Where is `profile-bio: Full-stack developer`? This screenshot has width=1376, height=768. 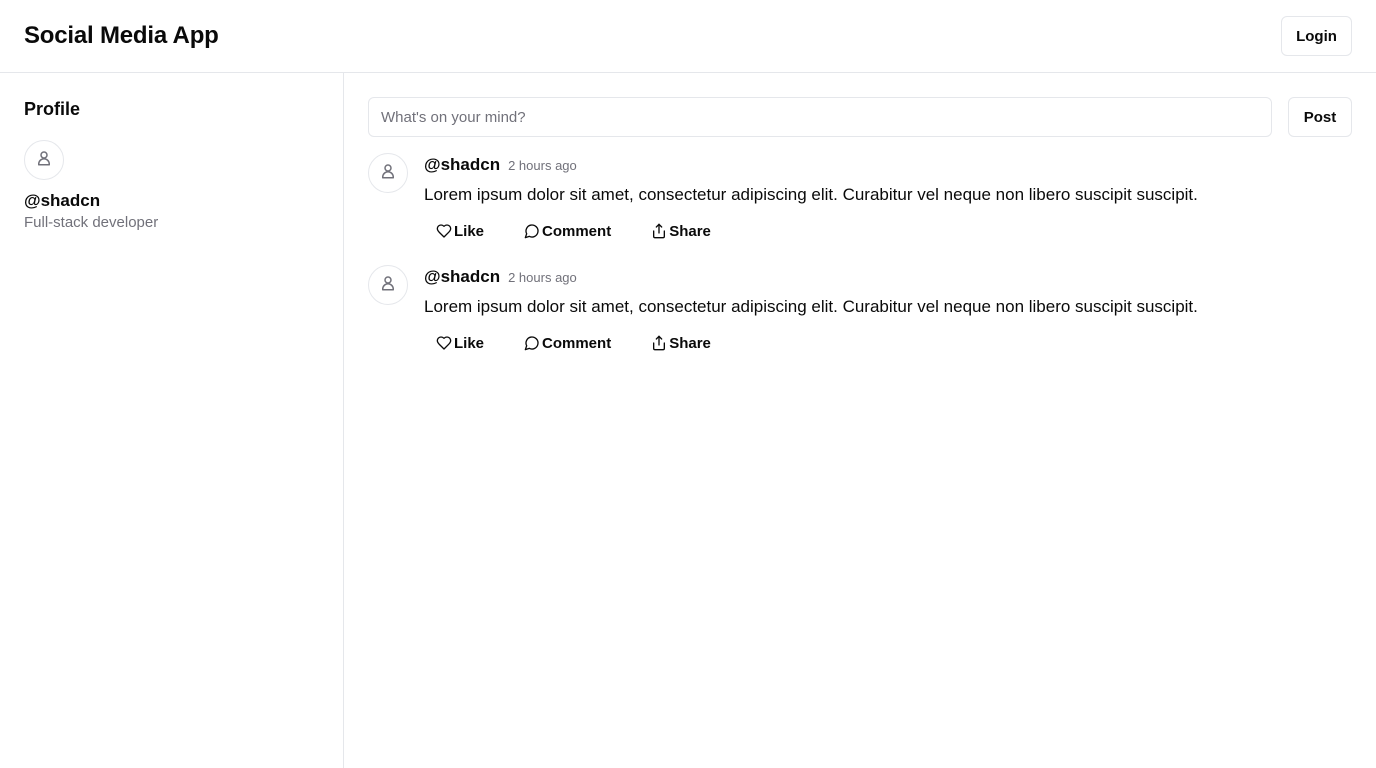 profile-bio: Full-stack developer is located at coordinates (91, 222).